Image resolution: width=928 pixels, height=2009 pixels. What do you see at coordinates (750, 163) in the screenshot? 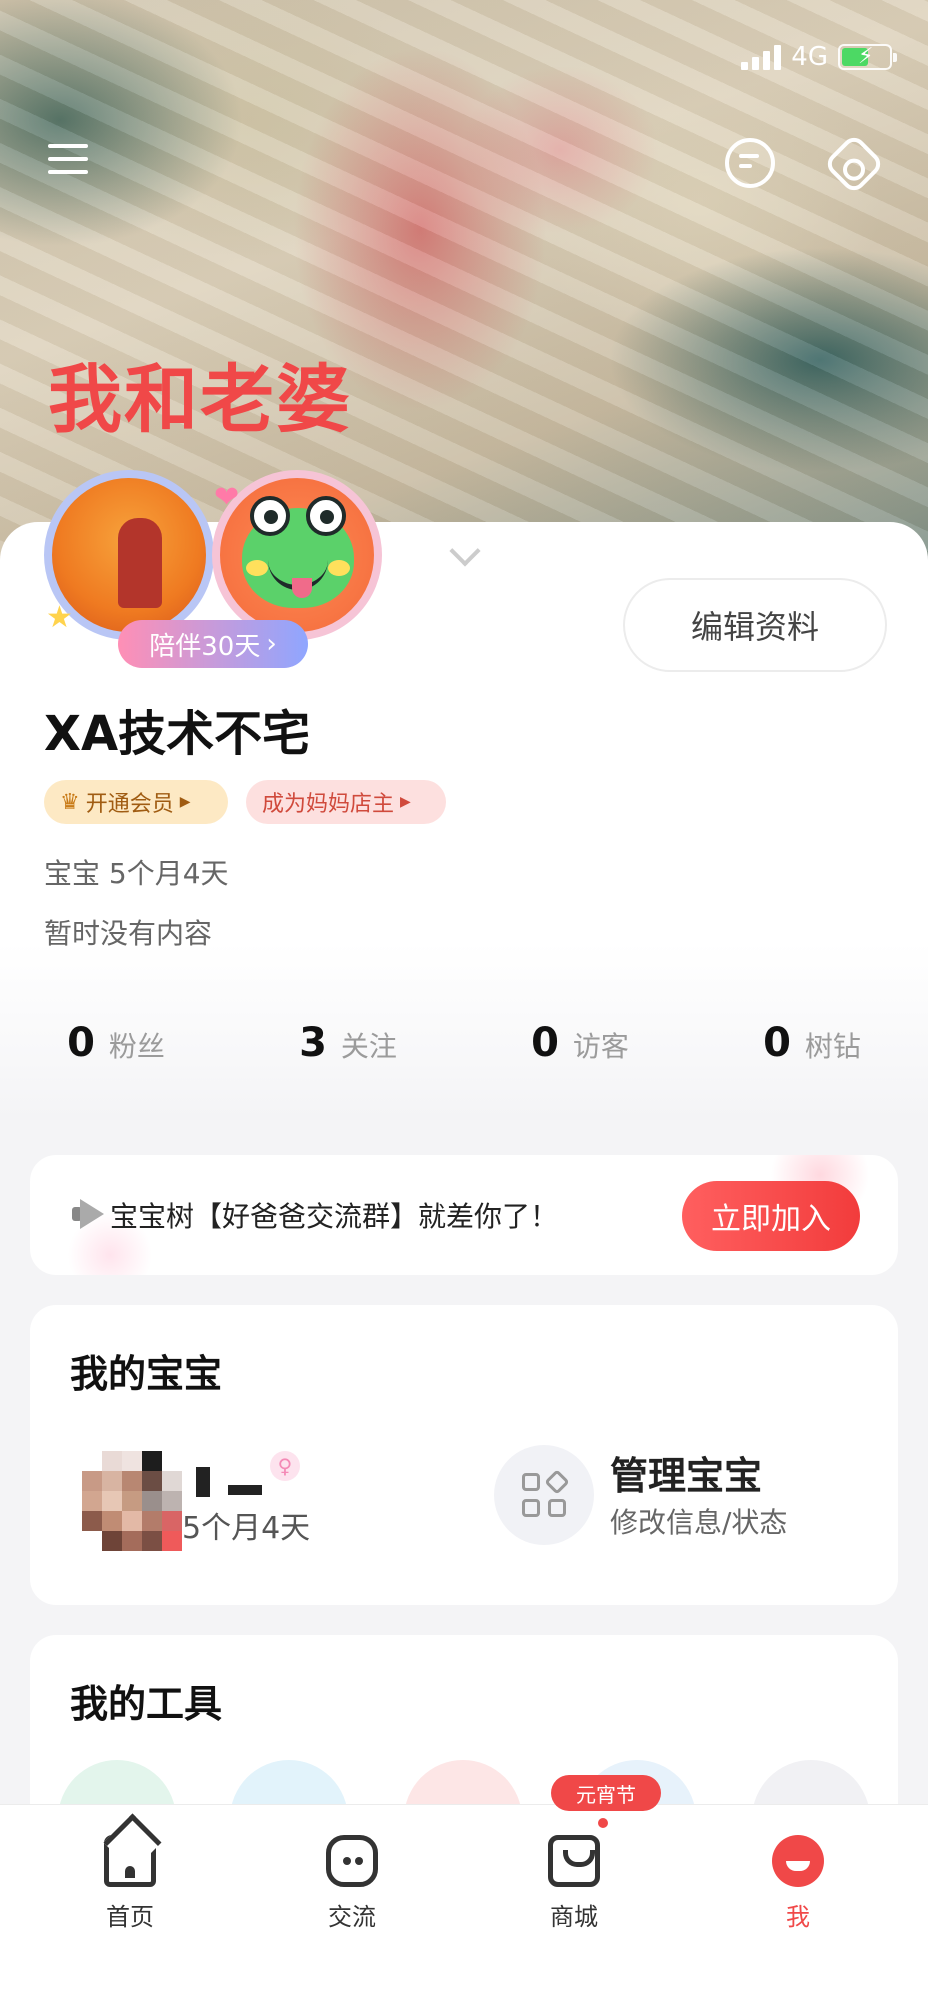
I see `message-icon` at bounding box center [750, 163].